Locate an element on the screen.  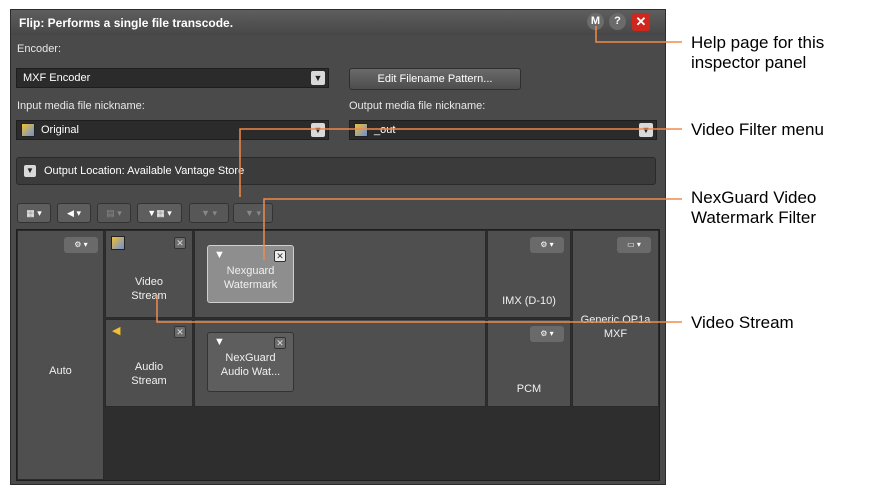
video-stream-callout-line is located at coordinates (419, 309).